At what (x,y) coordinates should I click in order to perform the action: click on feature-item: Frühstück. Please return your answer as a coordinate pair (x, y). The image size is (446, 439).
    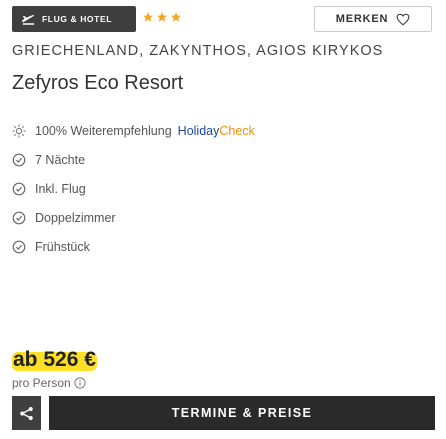
    Looking at the image, I should click on (51, 247).